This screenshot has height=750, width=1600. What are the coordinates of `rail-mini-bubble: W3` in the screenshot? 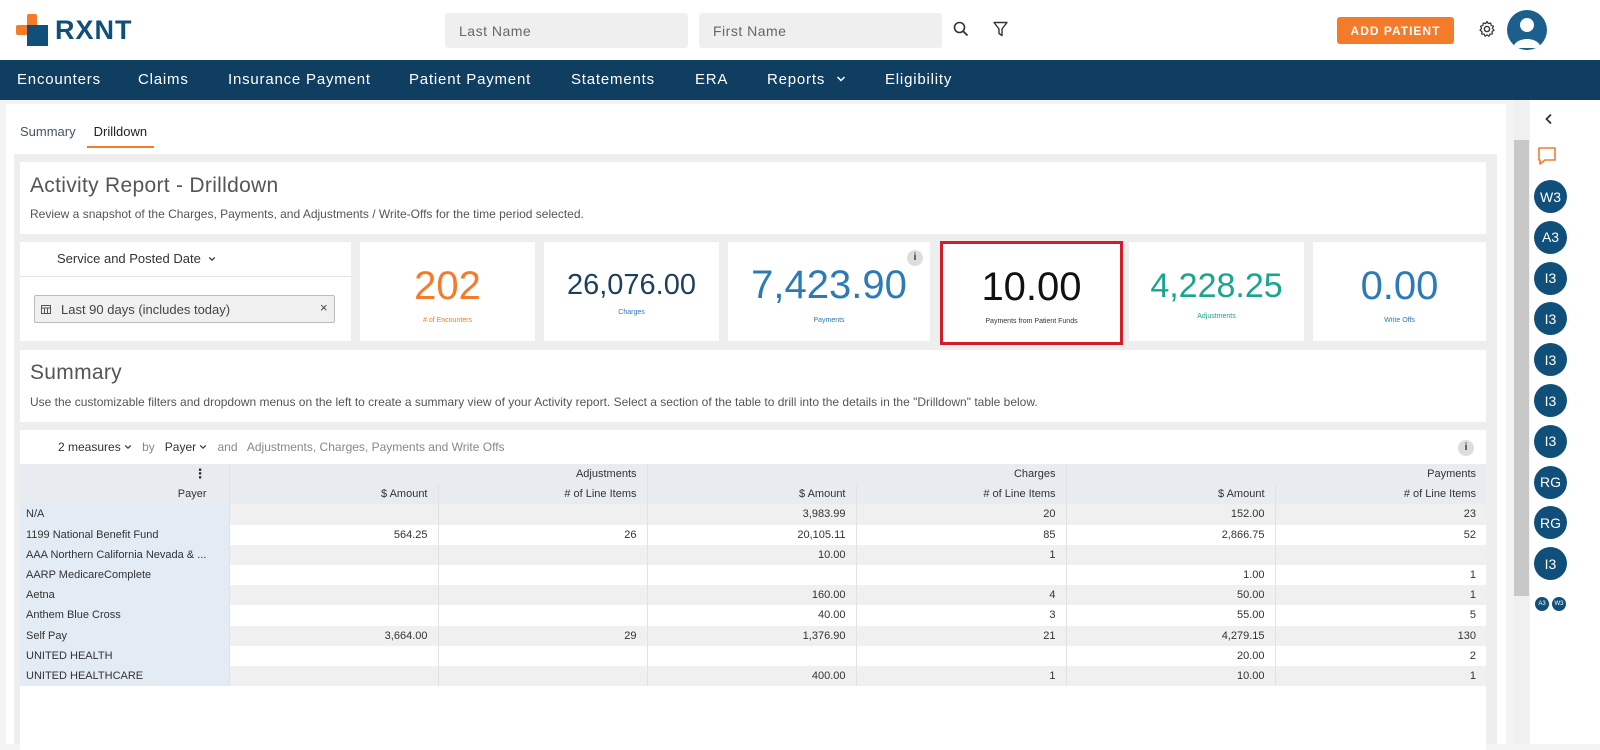 It's located at (1559, 604).